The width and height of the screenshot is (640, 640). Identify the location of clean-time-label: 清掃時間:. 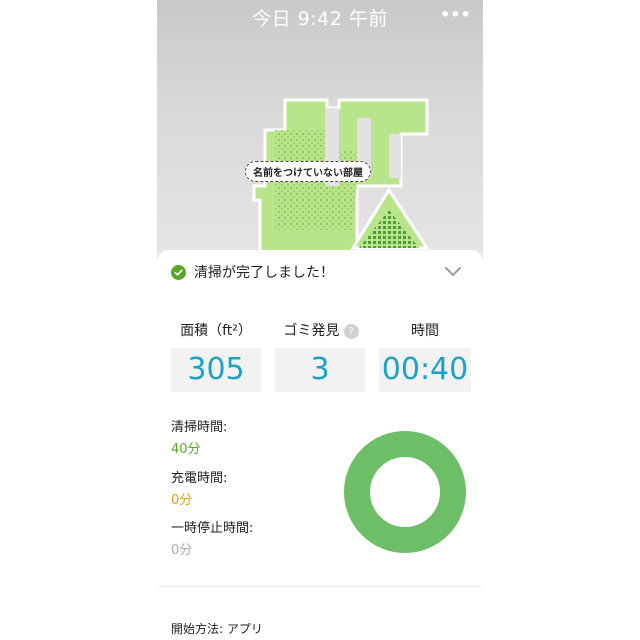
(199, 427).